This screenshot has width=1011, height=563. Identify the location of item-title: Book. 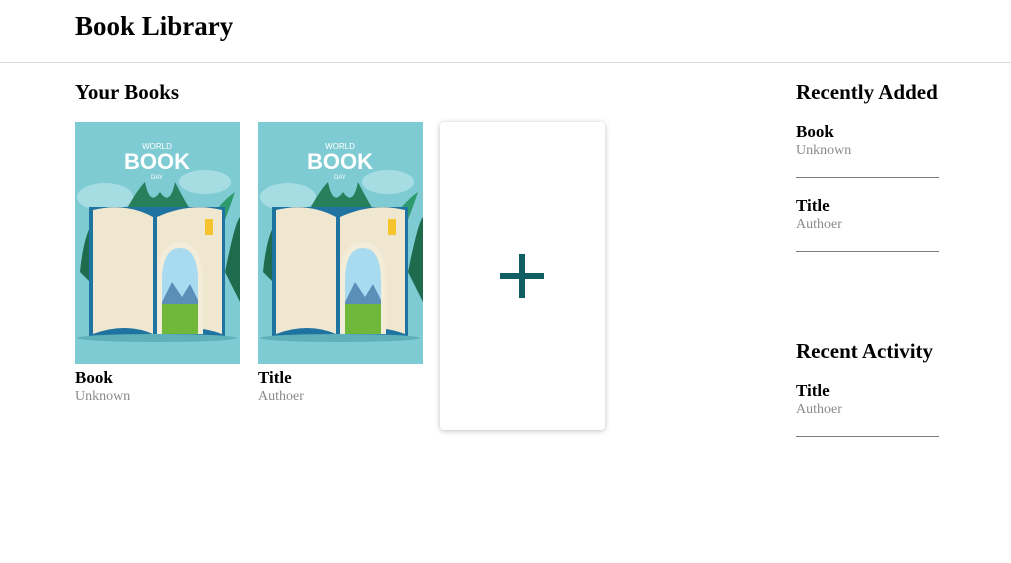
(815, 131).